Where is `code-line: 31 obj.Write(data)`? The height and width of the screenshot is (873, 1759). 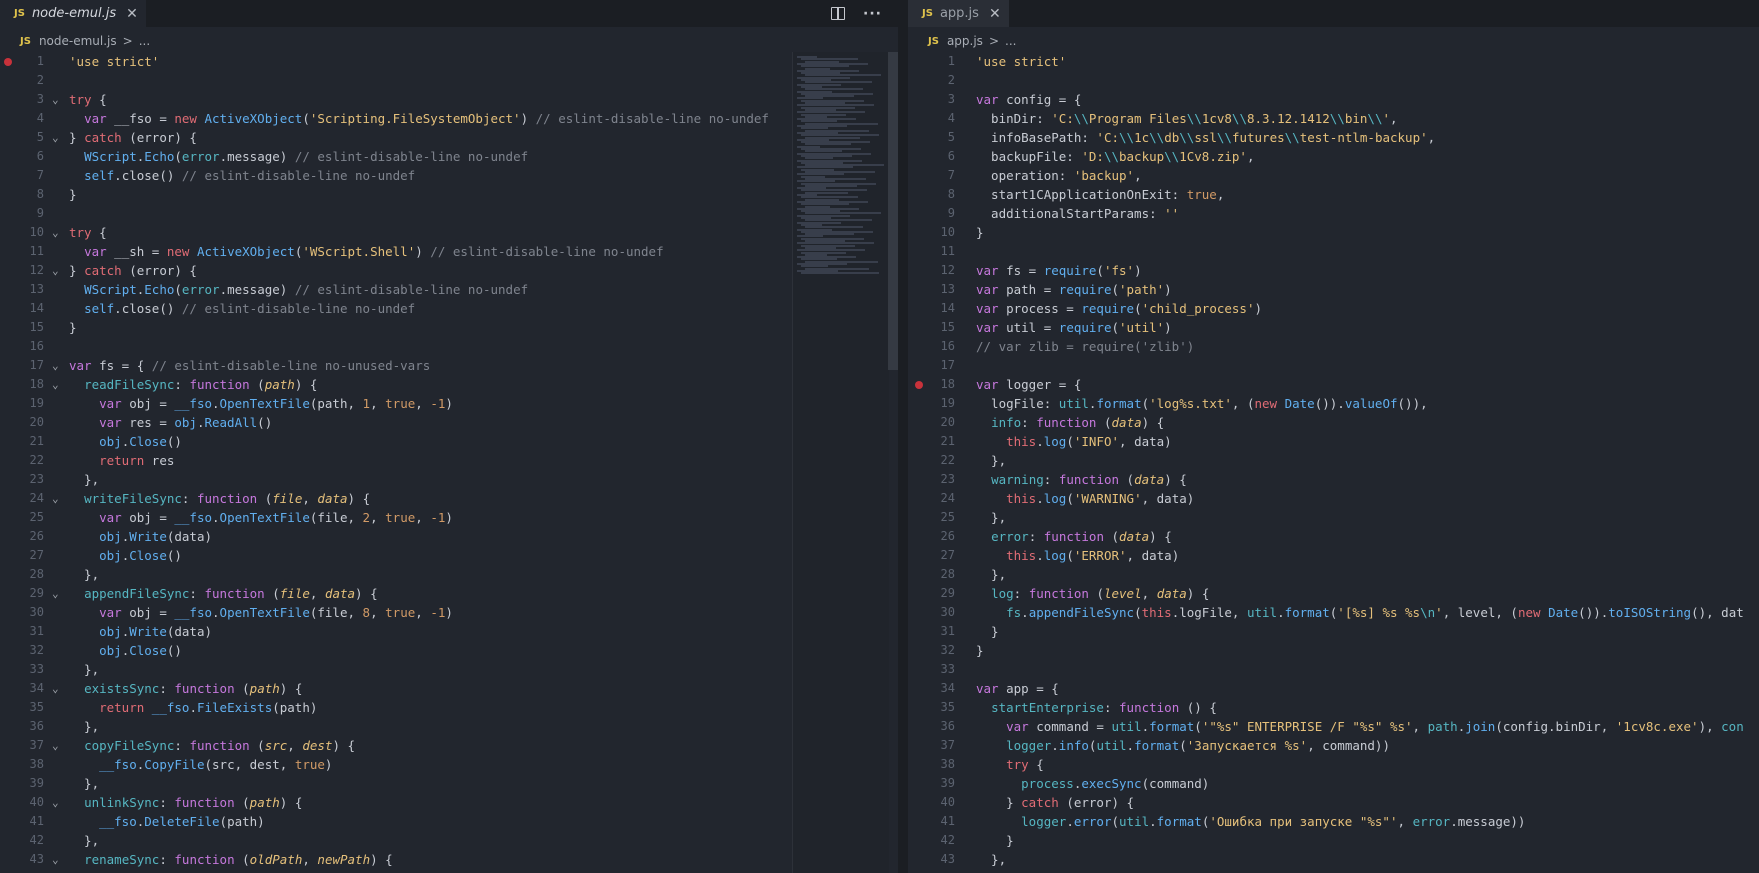
code-line: 31 obj.Write(data) is located at coordinates (449, 631).